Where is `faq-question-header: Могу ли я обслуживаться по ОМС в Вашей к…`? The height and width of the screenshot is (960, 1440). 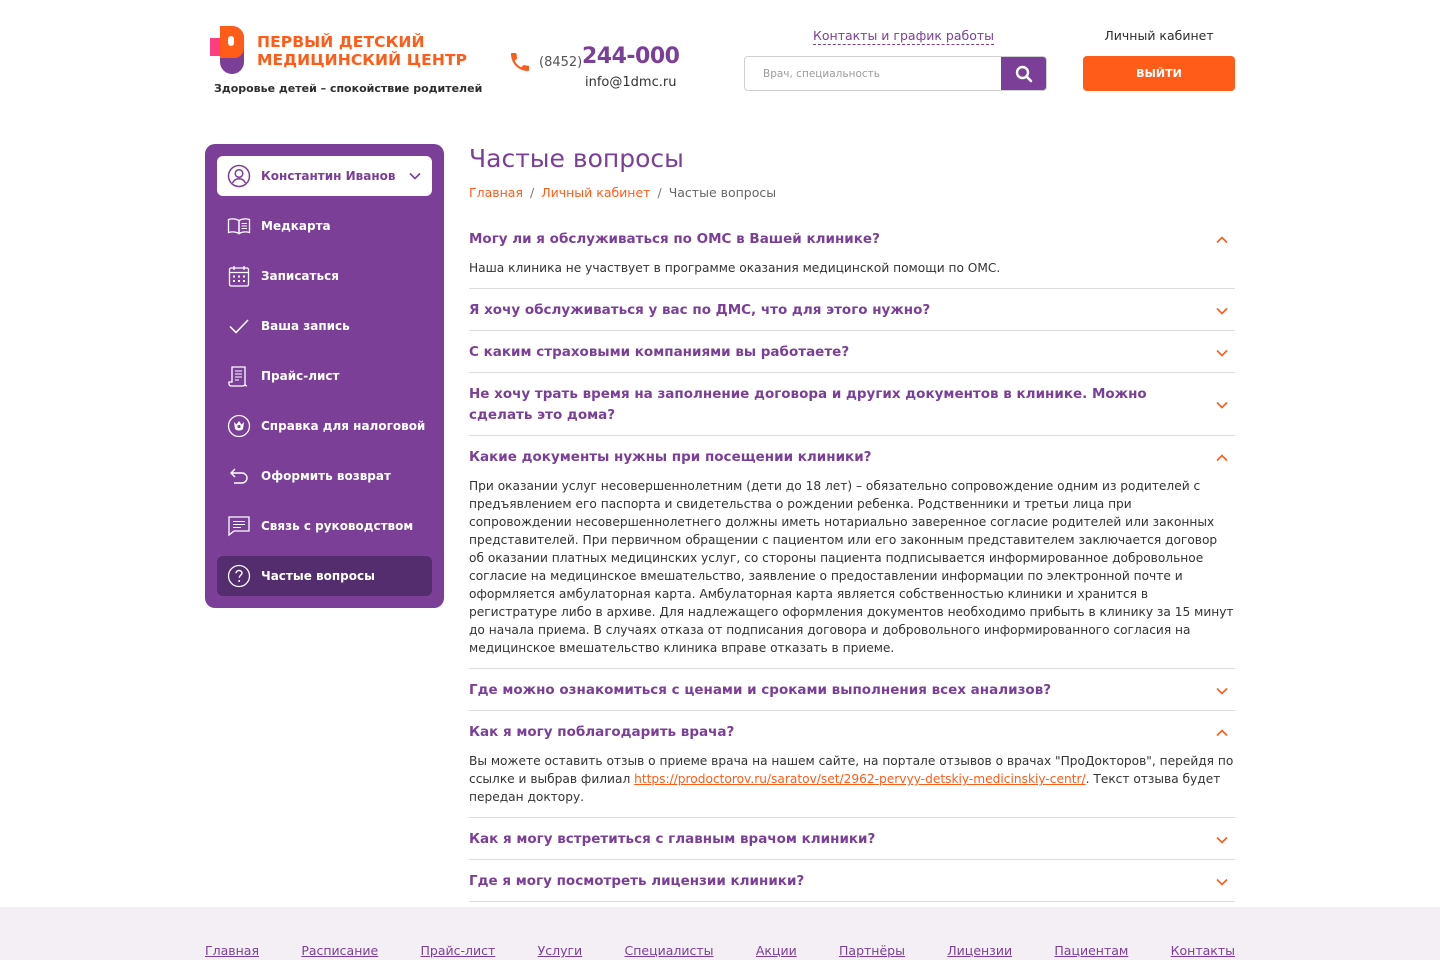
faq-question-header: Могу ли я обслуживаться по ОМС в Вашей к… is located at coordinates (852, 238).